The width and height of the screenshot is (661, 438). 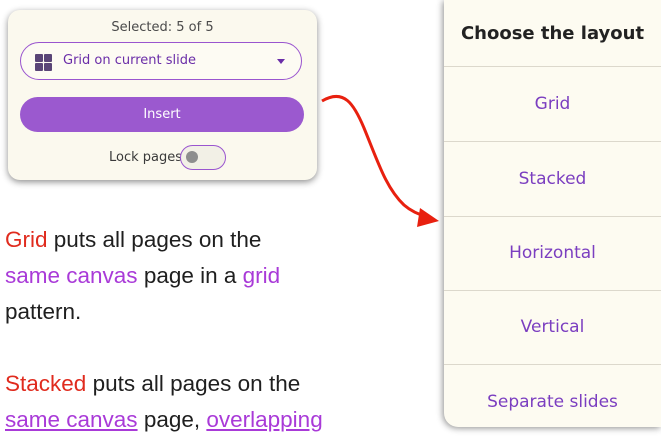 I want to click on stacked-term: Stacked, so click(x=46, y=383).